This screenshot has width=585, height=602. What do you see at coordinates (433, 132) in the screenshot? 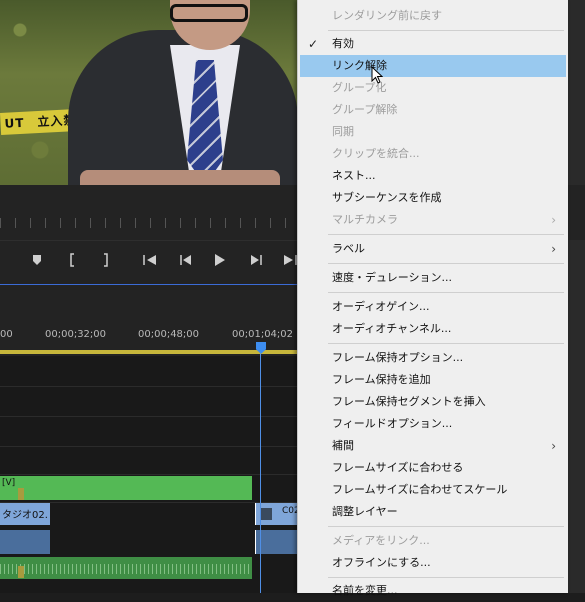
I see `menu-item-synchronize: 同期` at bounding box center [433, 132].